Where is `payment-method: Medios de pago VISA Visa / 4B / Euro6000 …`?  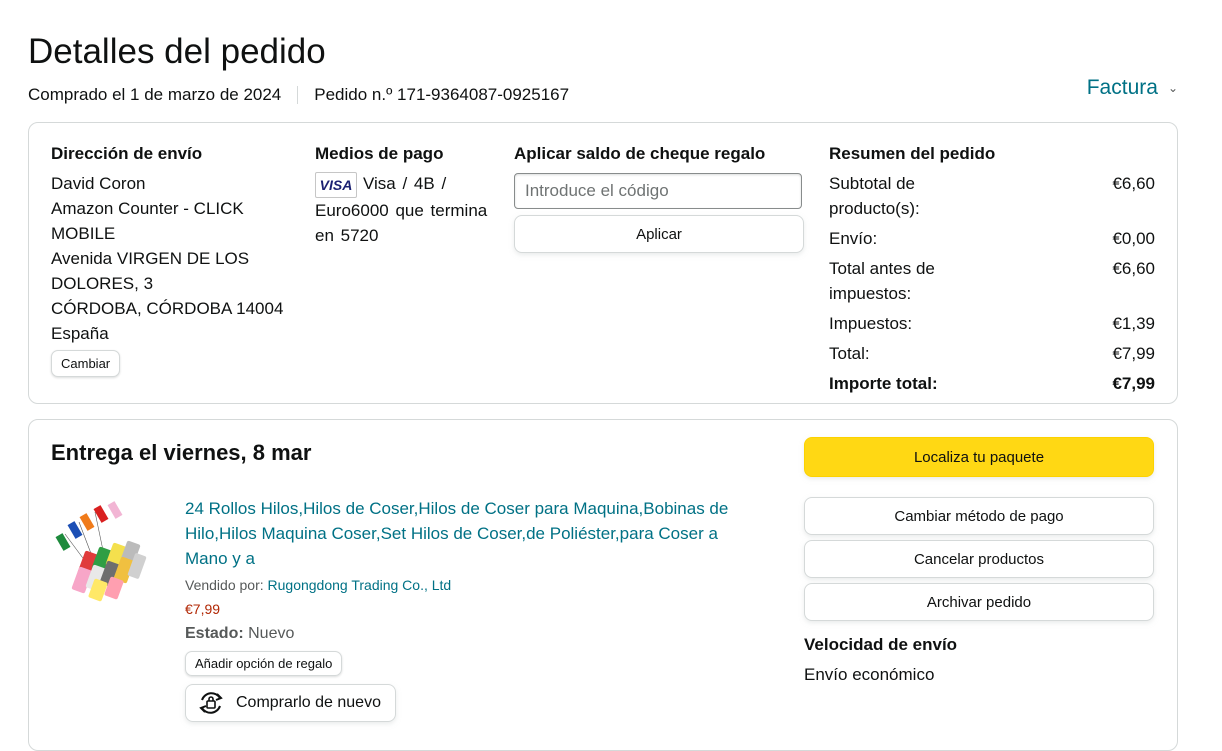 payment-method: Medios de pago VISA Visa / 4B / Euro6000 … is located at coordinates (408, 195).